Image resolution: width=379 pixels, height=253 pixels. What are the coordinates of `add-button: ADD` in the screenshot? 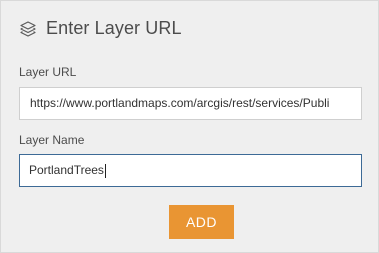 It's located at (201, 222).